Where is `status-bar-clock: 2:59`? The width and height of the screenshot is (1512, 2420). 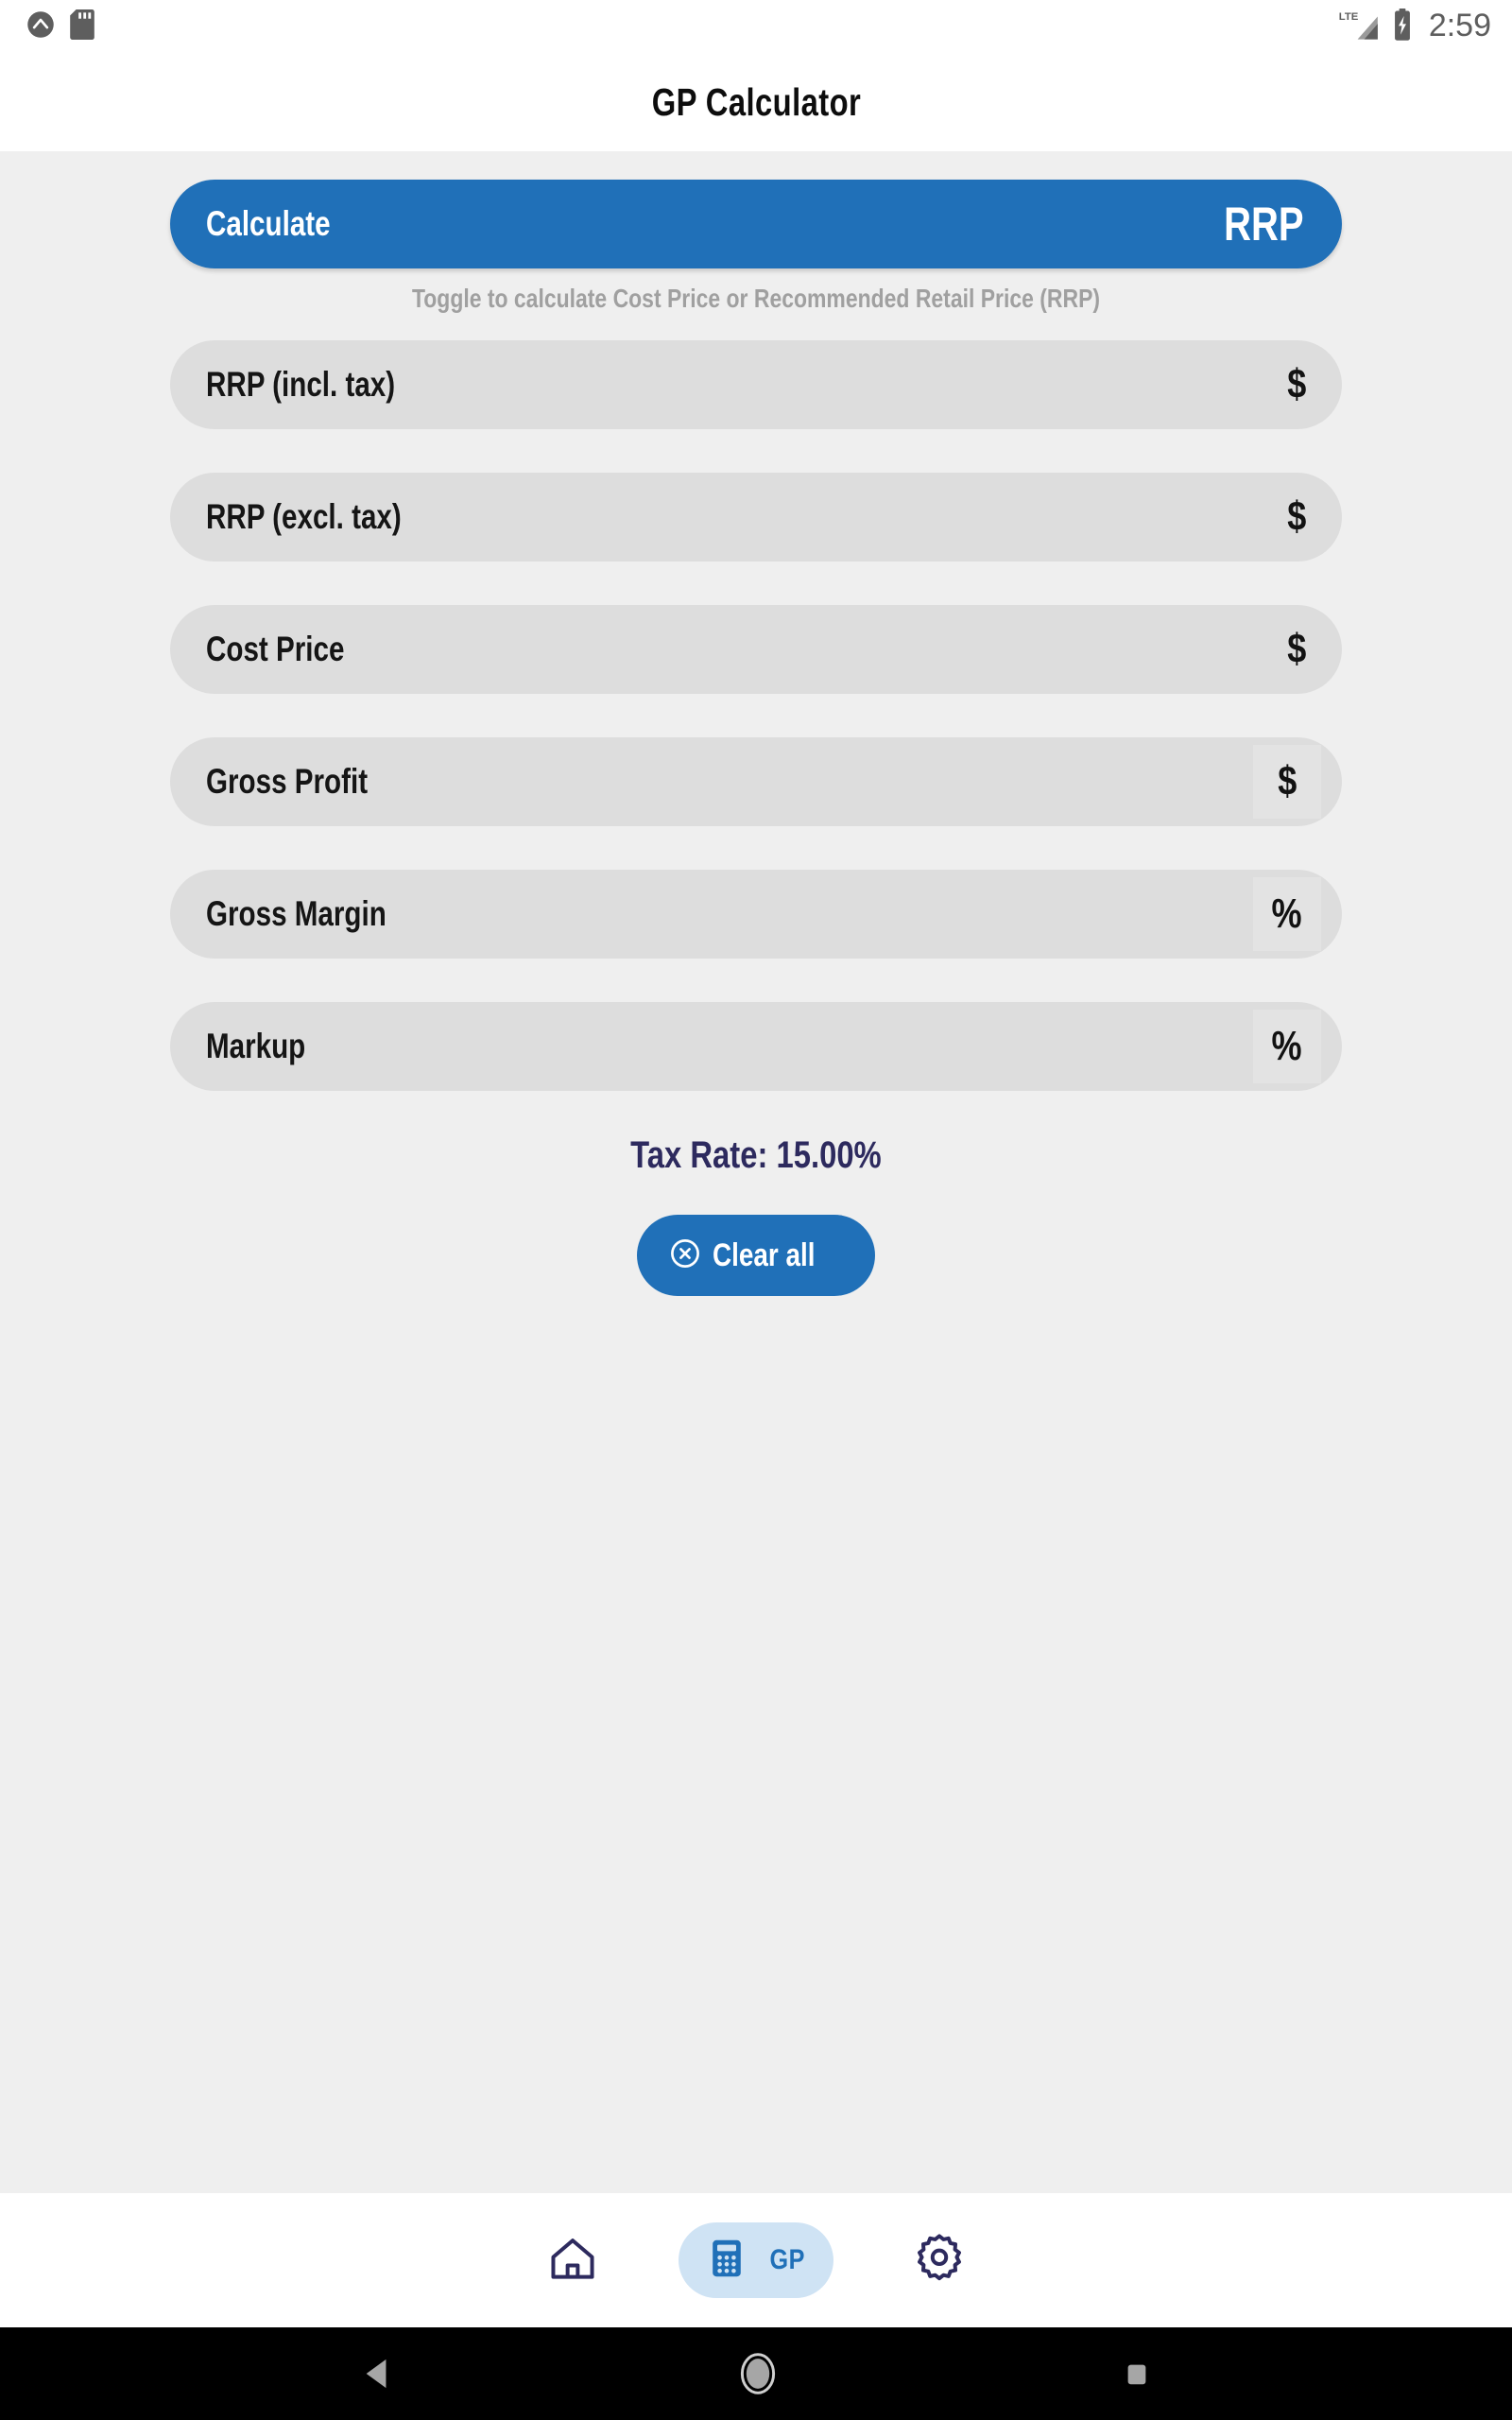 status-bar-clock: 2:59 is located at coordinates (1459, 26).